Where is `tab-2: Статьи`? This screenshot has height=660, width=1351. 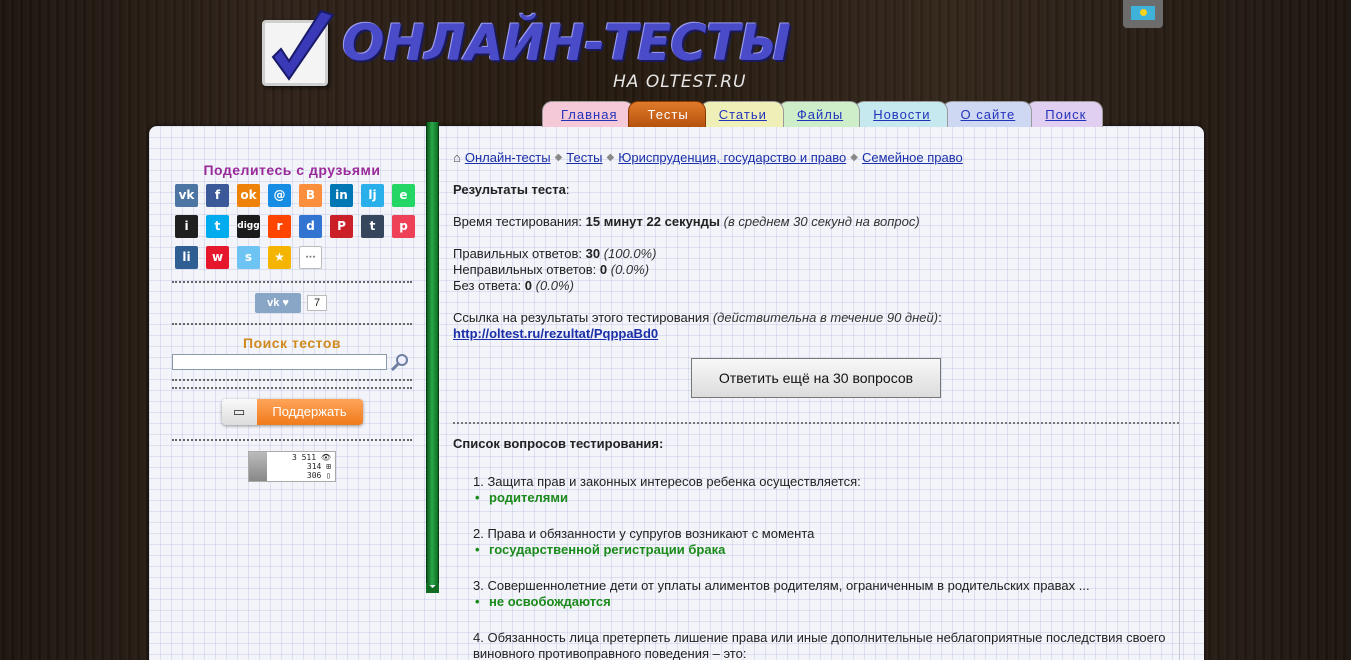 tab-2: Статьи is located at coordinates (741, 114).